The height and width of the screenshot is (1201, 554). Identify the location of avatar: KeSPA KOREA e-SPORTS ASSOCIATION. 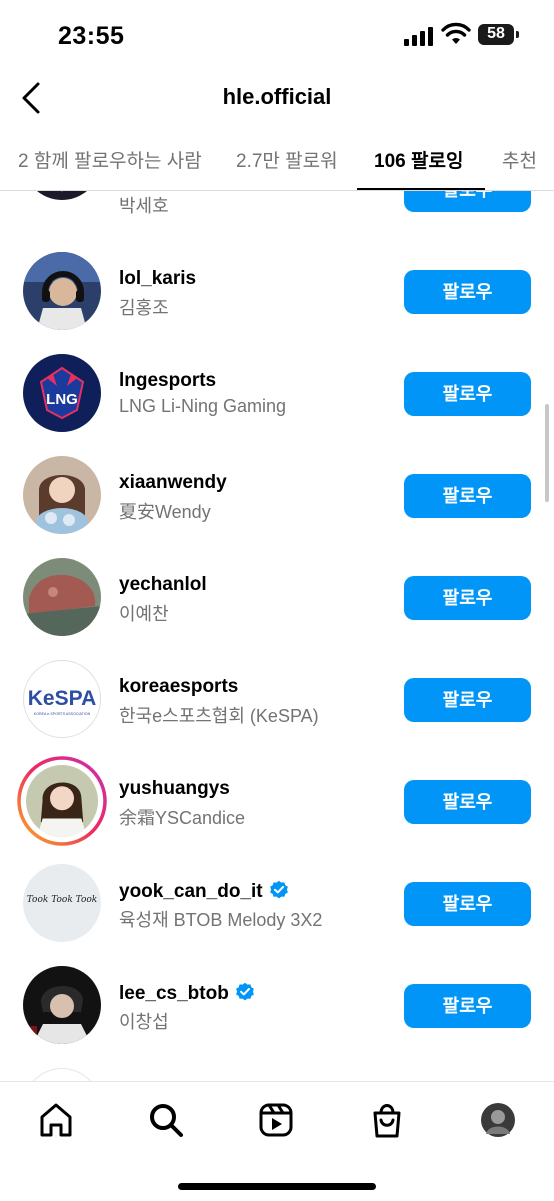
(62, 699).